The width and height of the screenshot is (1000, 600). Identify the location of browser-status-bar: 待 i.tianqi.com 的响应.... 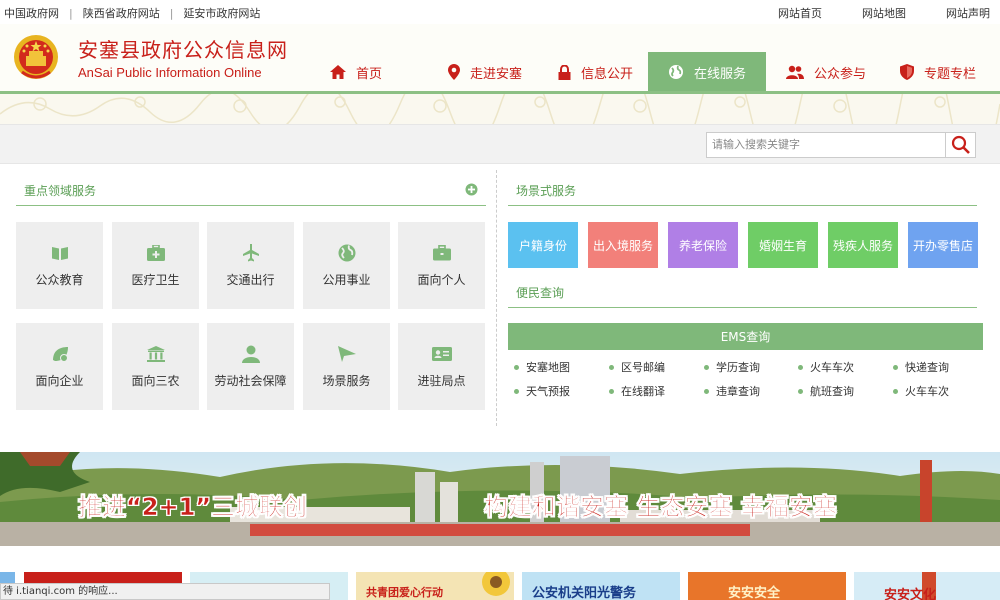
(165, 591).